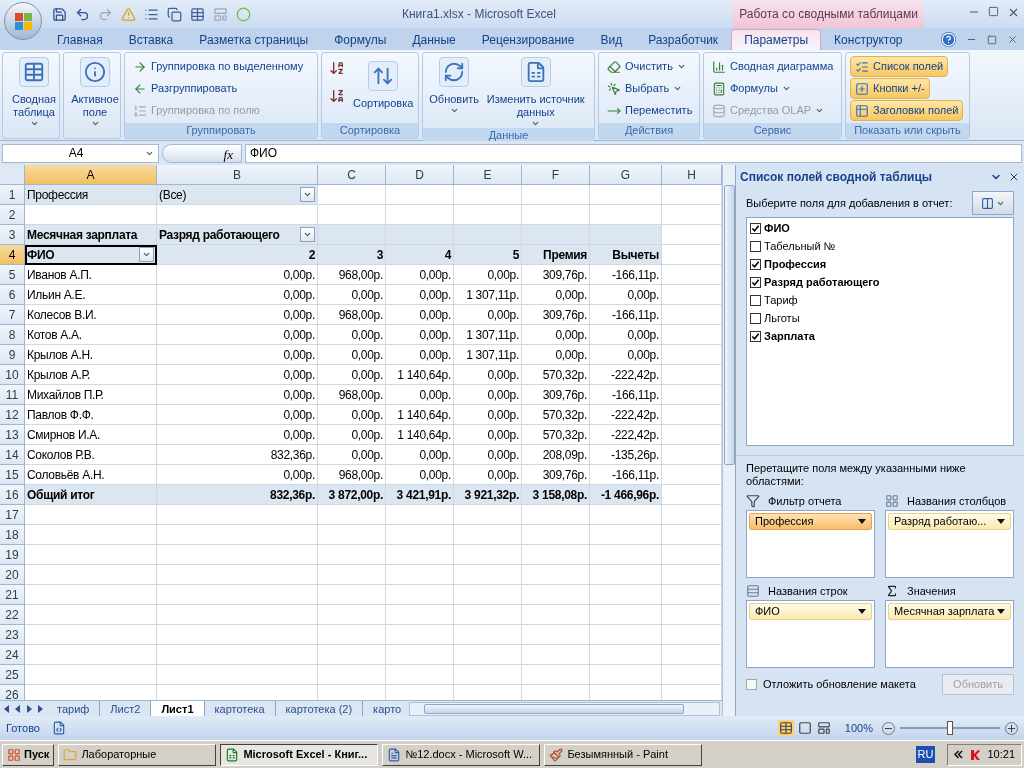 This screenshot has height=768, width=1024. I want to click on page-break-icon, so click(823, 728).